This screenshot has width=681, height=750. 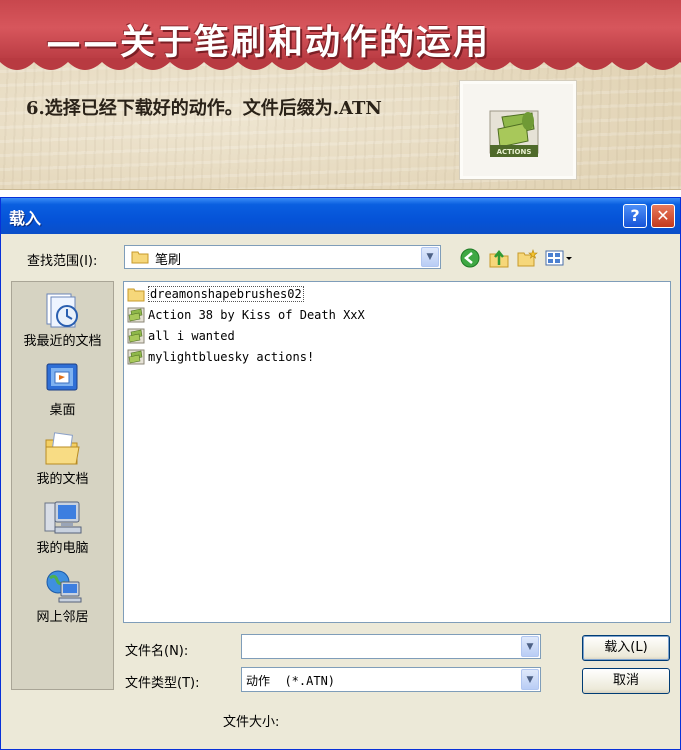 I want to click on desktop-icon, so click(x=62, y=377).